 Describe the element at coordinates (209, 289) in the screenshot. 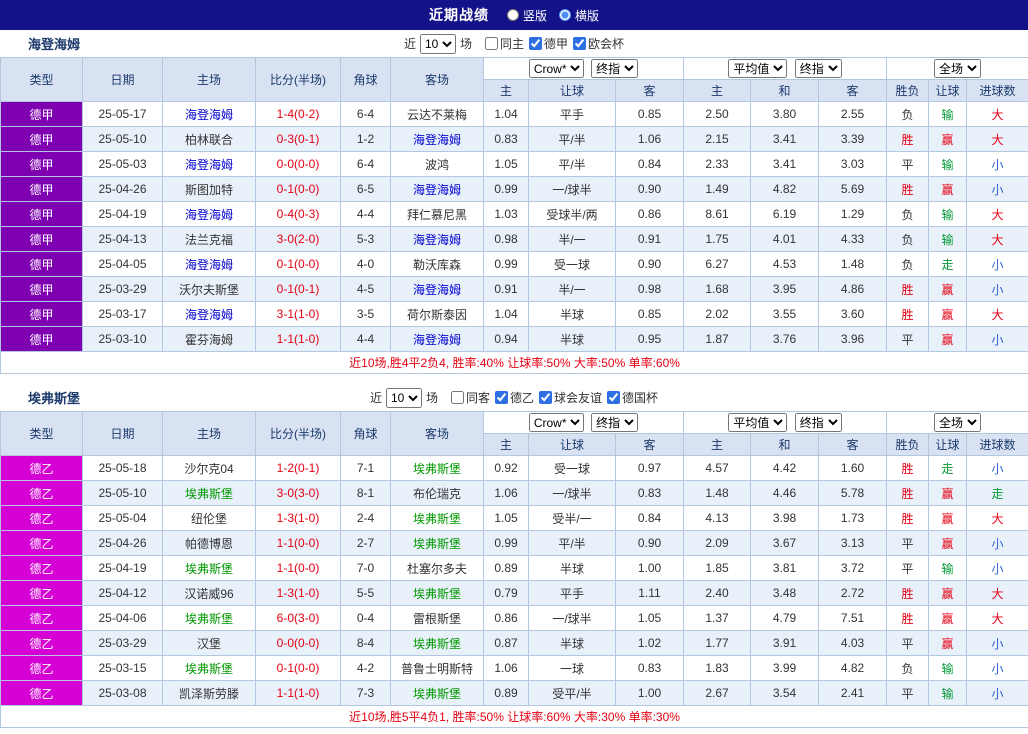

I see `home-team-name: 沃尔夫斯堡` at that location.